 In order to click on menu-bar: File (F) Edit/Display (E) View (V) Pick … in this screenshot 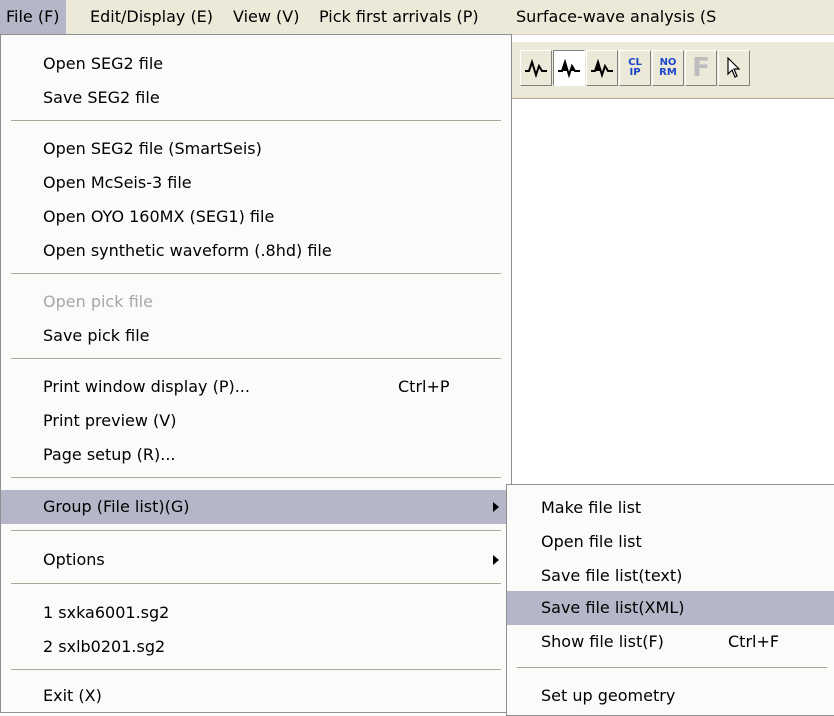, I will do `click(417, 17)`.